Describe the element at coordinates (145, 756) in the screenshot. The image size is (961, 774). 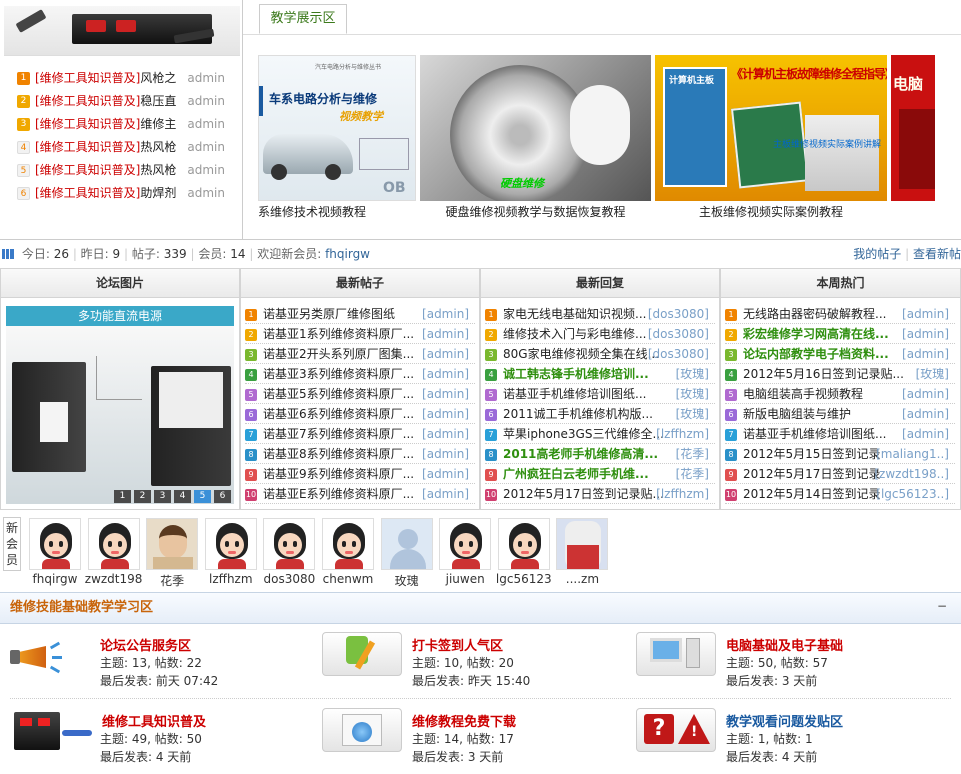
I see `forum-last-post: 最后发表: 4 天前` at that location.